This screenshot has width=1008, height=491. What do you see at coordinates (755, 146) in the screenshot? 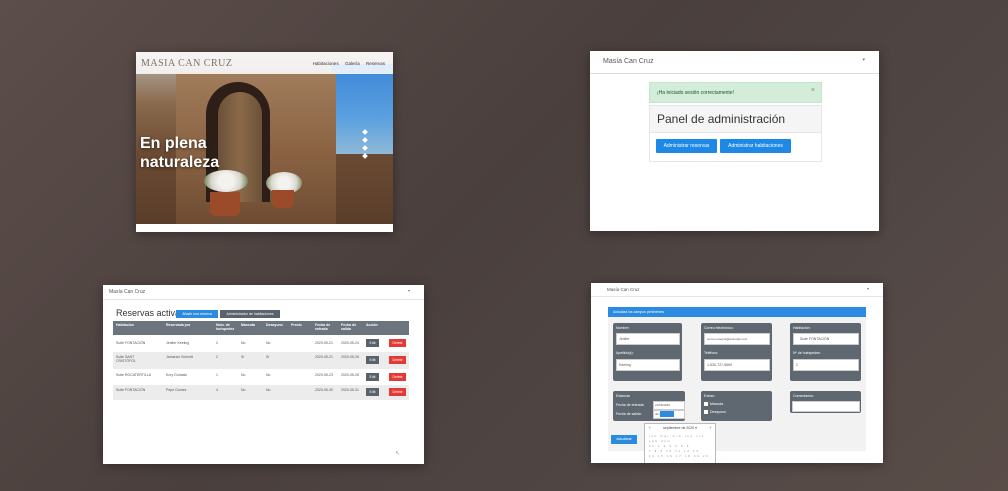
I see `manage-rooms-button: Administrar habitaciones` at bounding box center [755, 146].